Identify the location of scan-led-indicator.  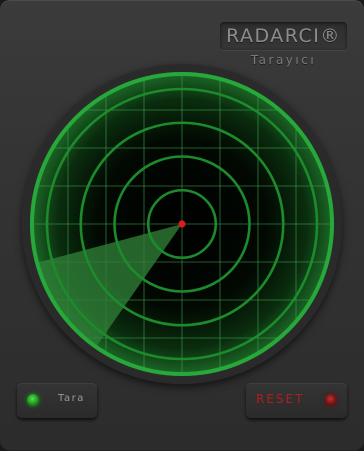
(33, 400).